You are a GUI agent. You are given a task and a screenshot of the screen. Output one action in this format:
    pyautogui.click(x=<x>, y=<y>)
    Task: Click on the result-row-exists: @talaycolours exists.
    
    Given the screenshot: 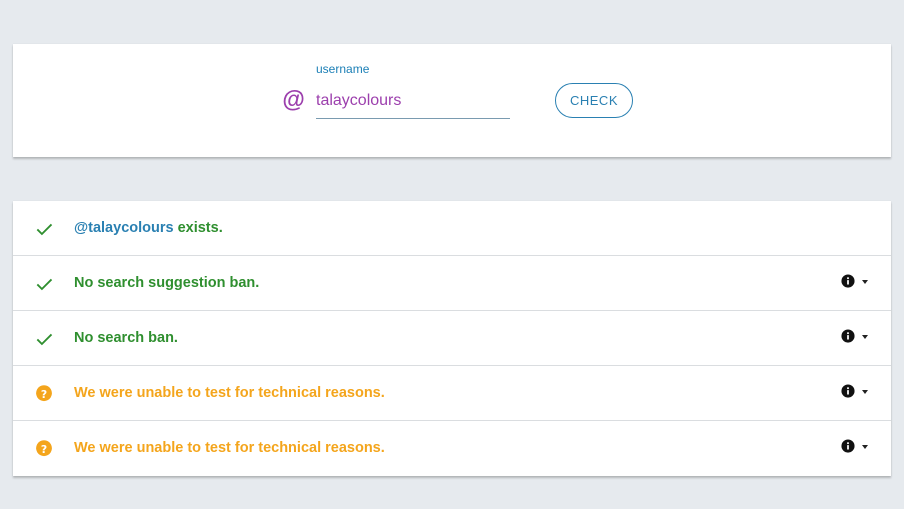 What is the action you would take?
    pyautogui.click(x=452, y=228)
    